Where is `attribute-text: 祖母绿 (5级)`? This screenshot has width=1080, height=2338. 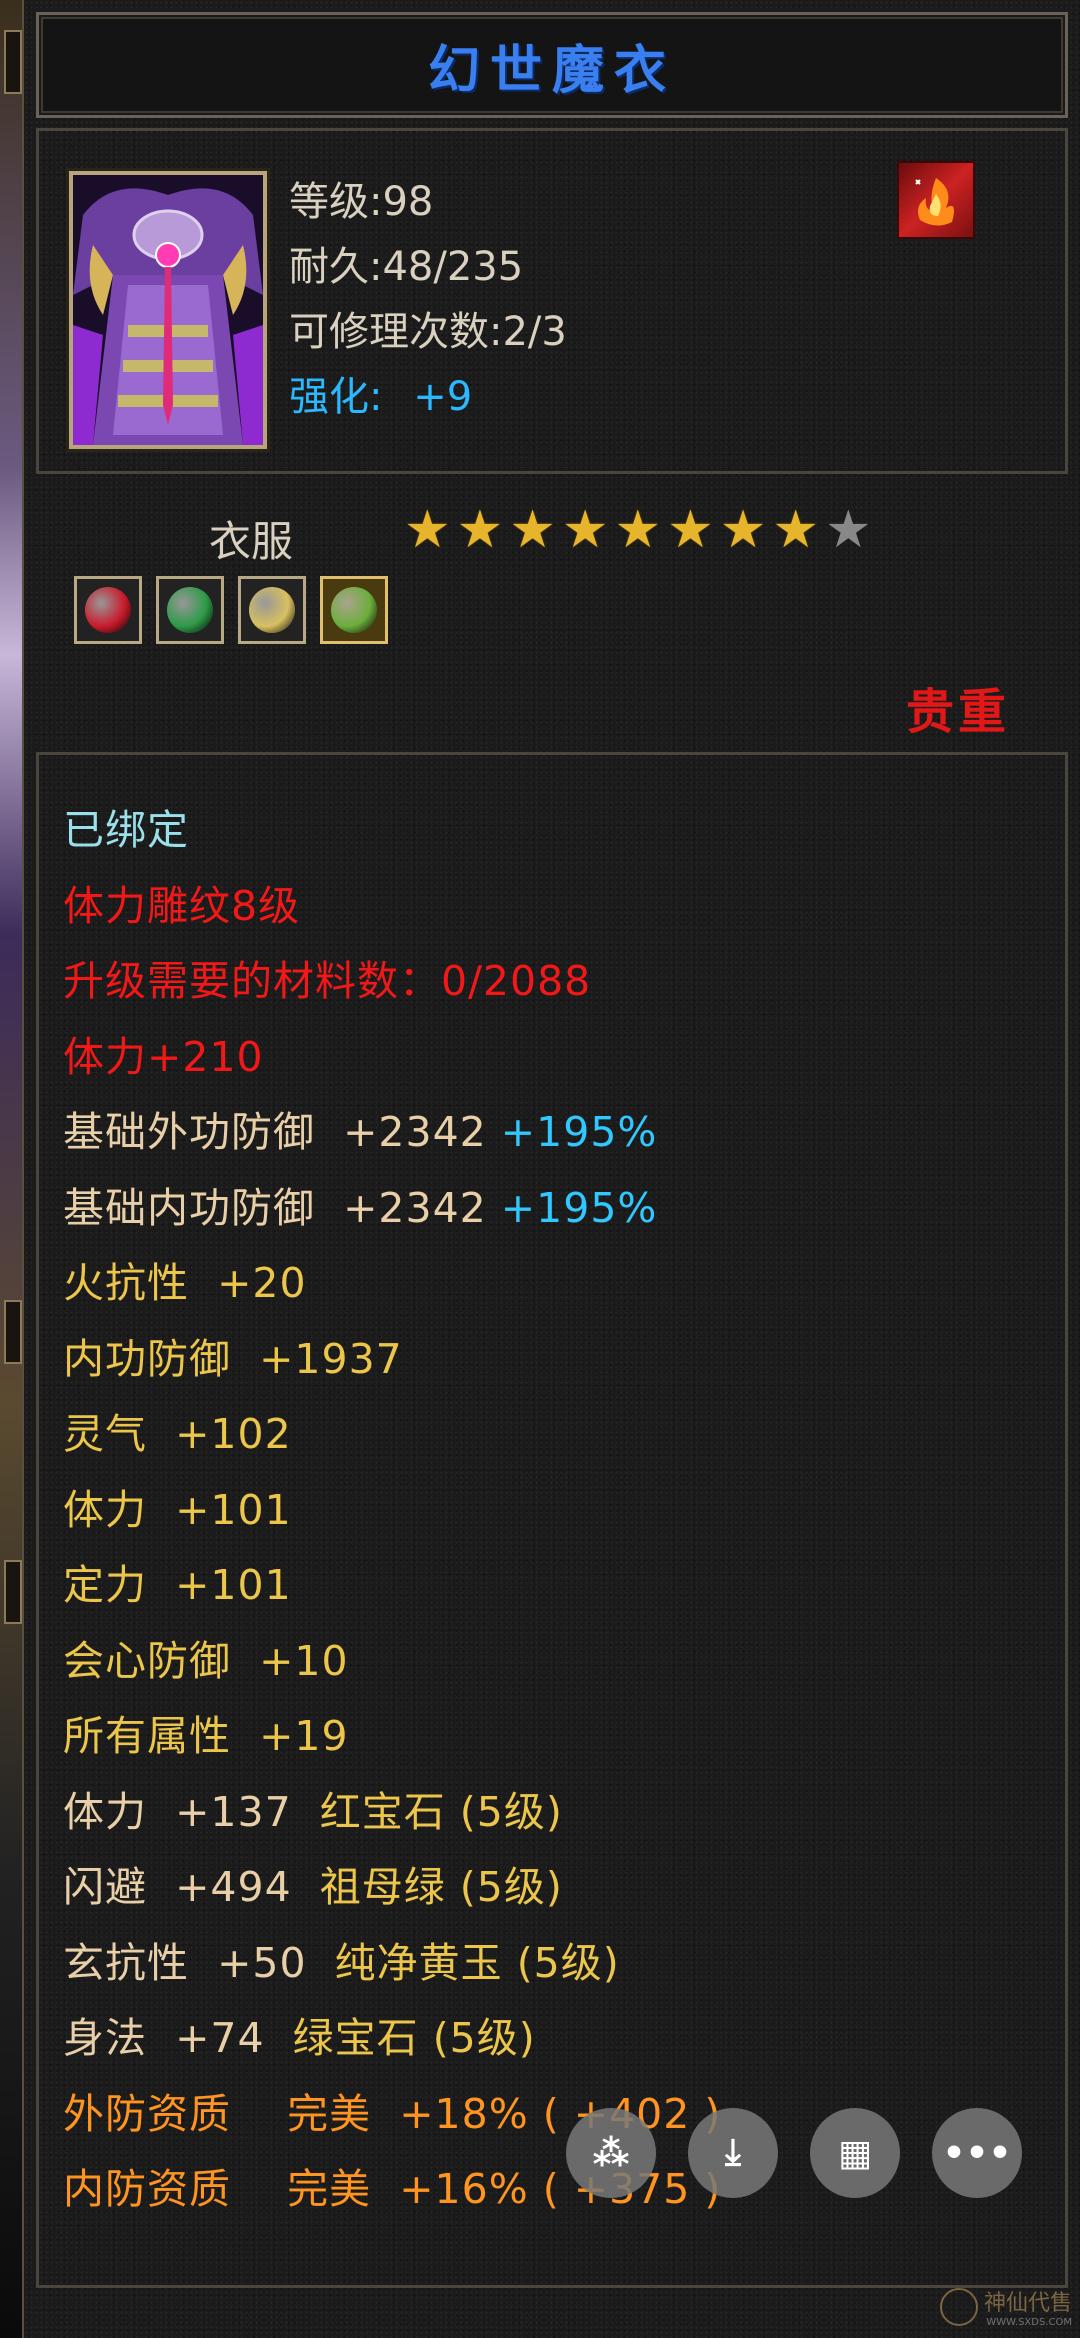
attribute-text: 祖母绿 (5级) is located at coordinates (441, 1887).